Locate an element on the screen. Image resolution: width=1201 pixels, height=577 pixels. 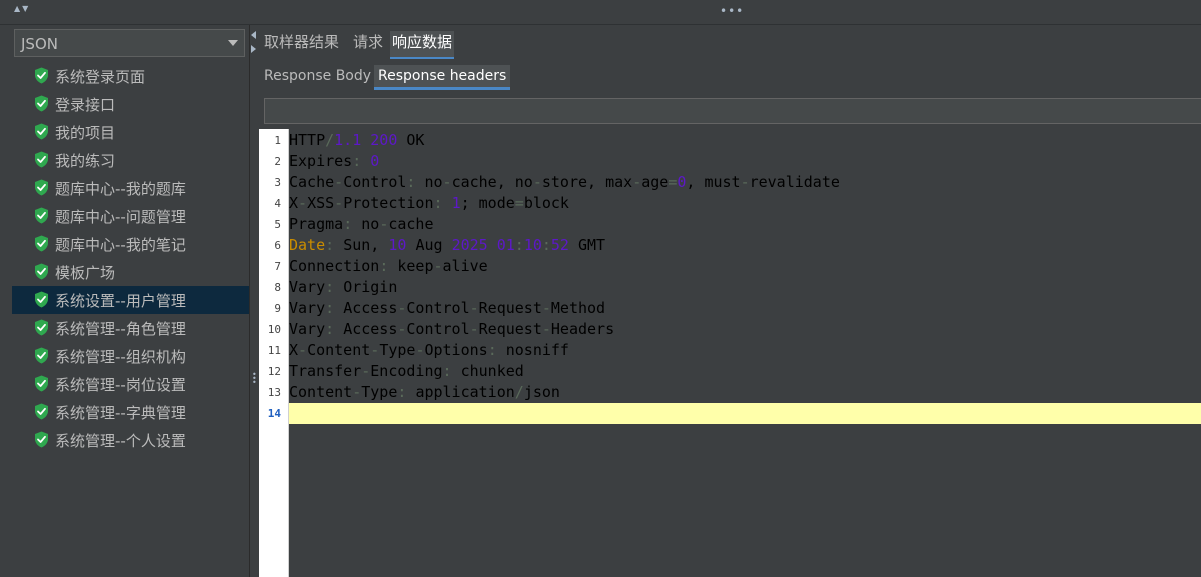
tree-item: 模板广场 is located at coordinates (124, 272).